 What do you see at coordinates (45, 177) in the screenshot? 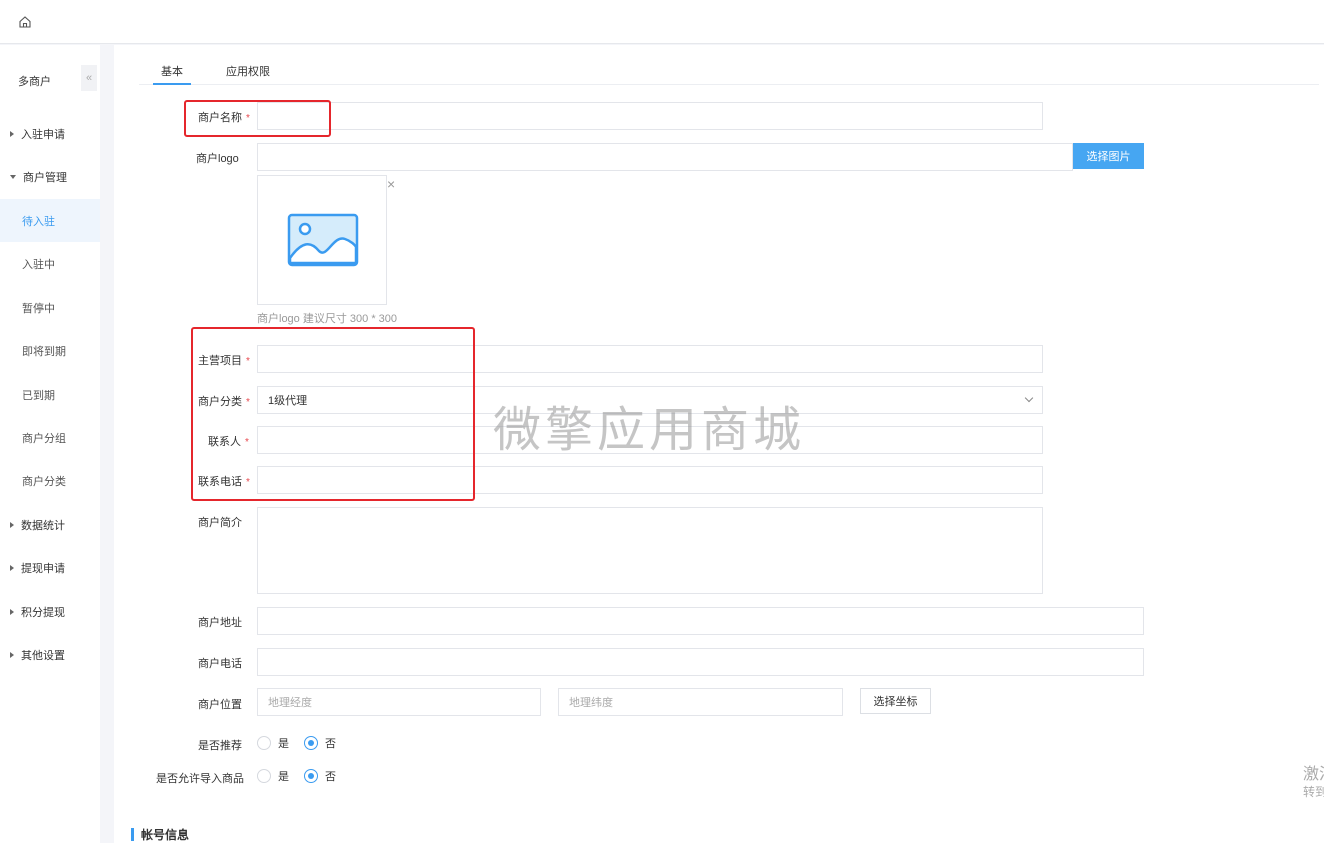
I see `sidebar-item-label: 商户管理` at bounding box center [45, 177].